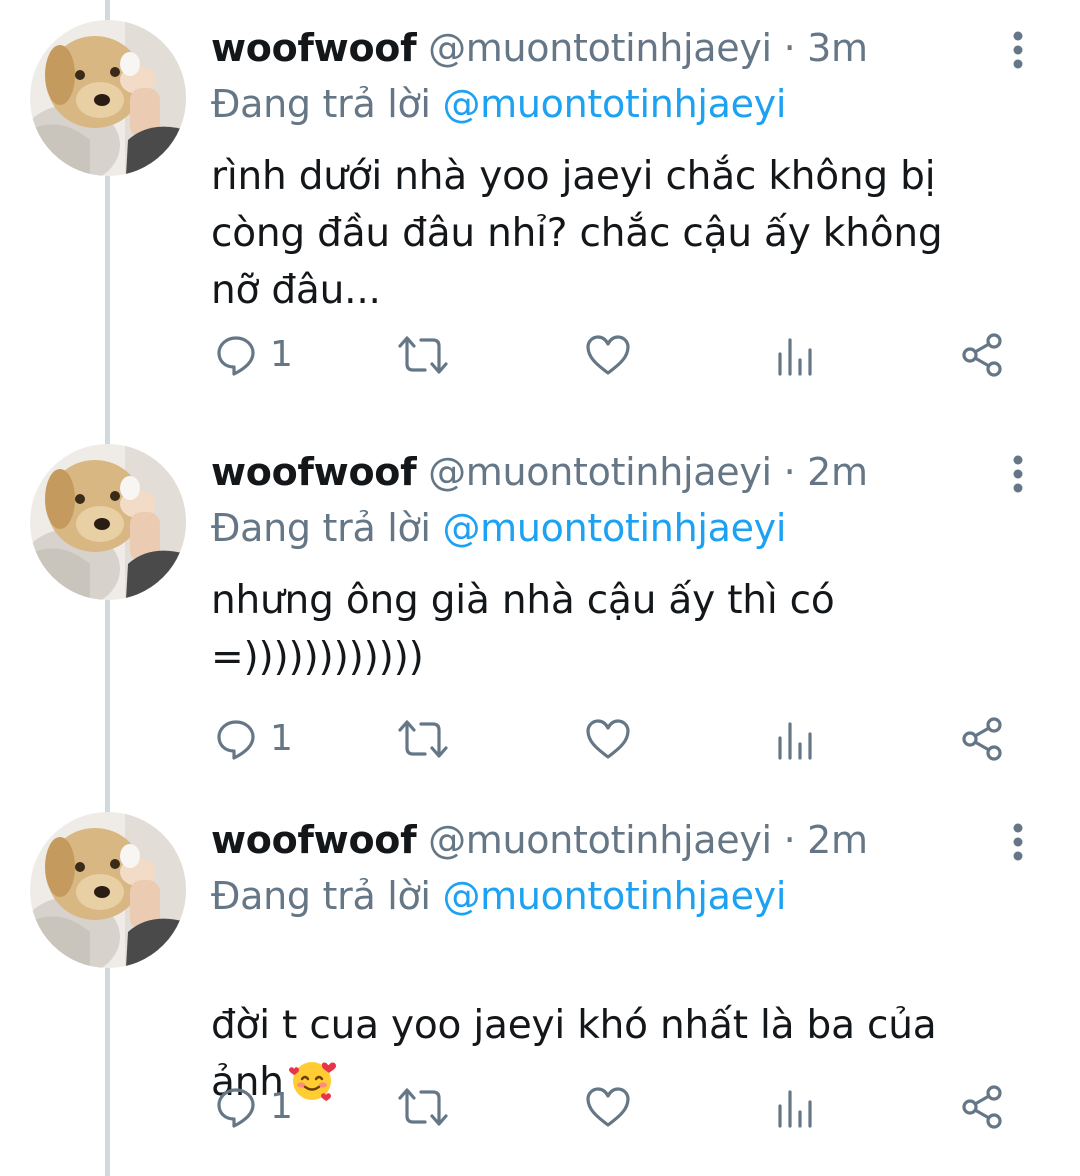  What do you see at coordinates (837, 48) in the screenshot?
I see `timestamp: 3m` at bounding box center [837, 48].